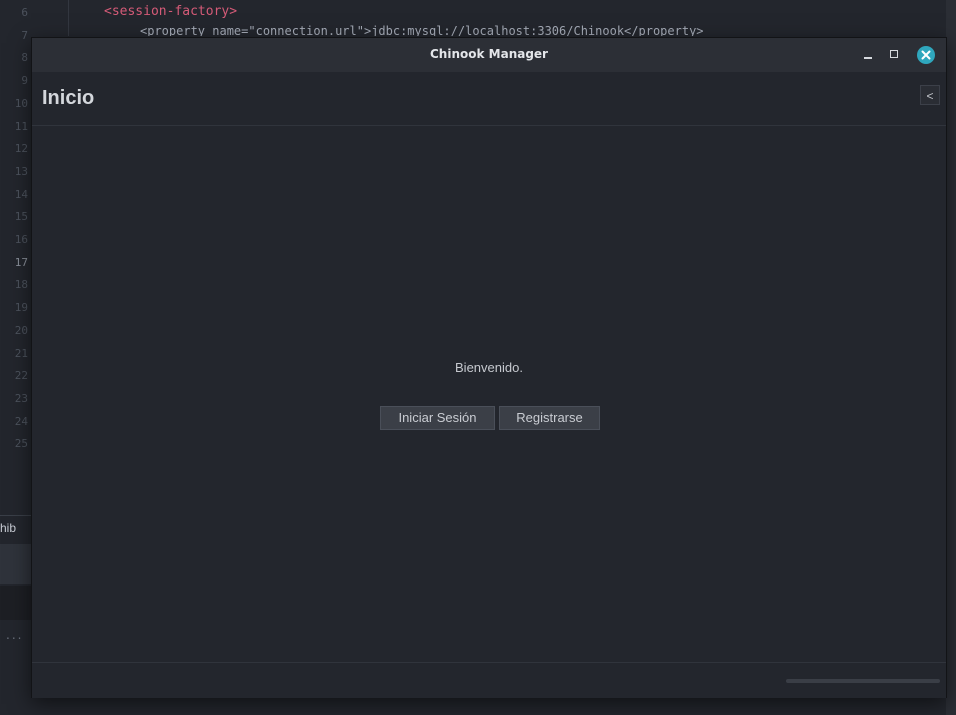  Describe the element at coordinates (895, 55) in the screenshot. I see `maximize-button` at that location.